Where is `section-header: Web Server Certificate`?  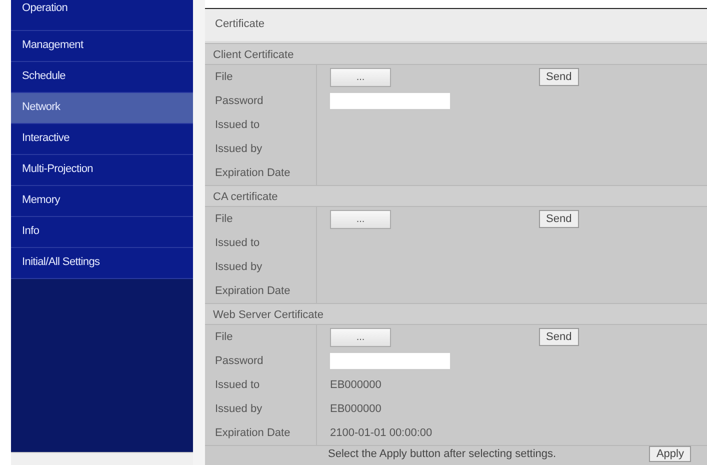
section-header: Web Server Certificate is located at coordinates (456, 314).